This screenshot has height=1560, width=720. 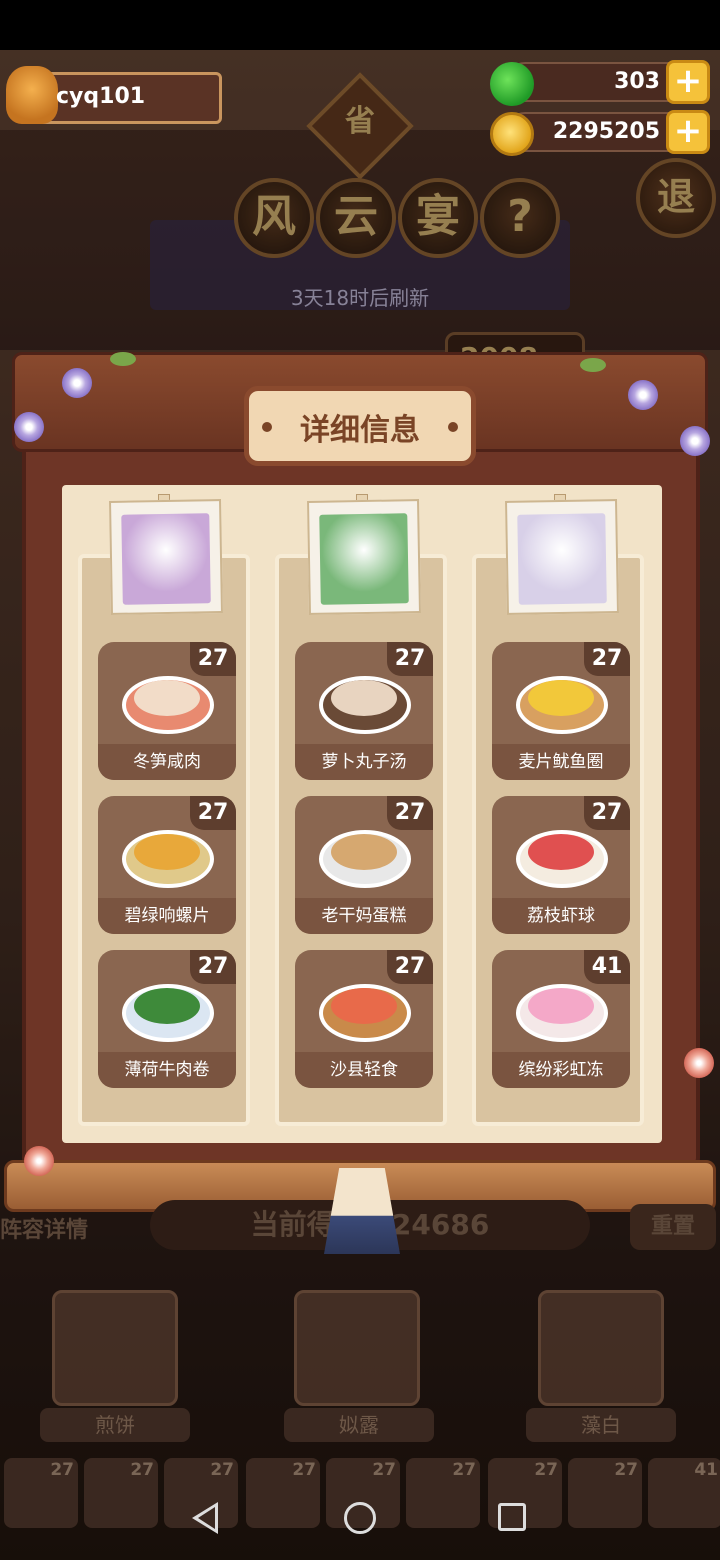 What do you see at coordinates (364, 762) in the screenshot?
I see `dish-name: 萝卜丸子汤` at bounding box center [364, 762].